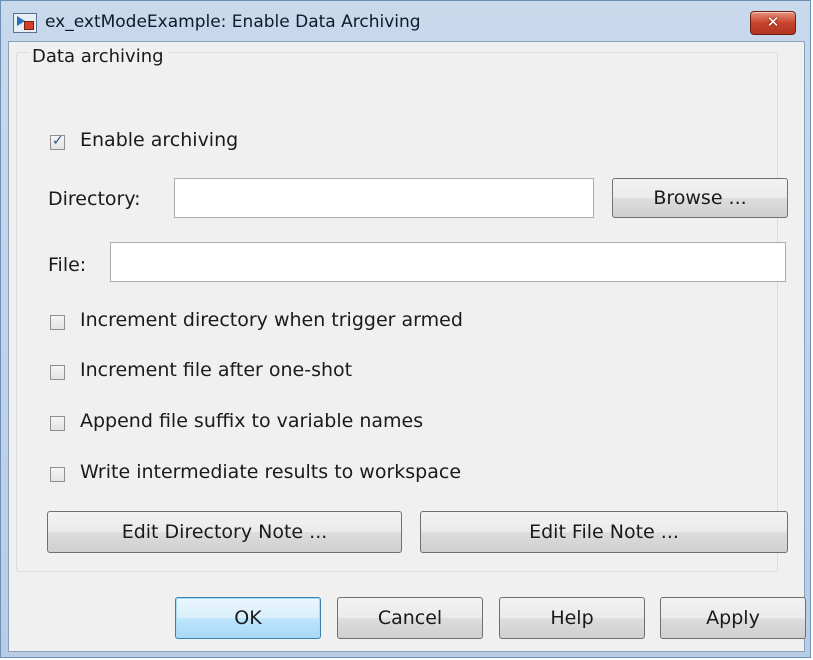  Describe the element at coordinates (271, 320) in the screenshot. I see `increment-directory-label: Increment directory when trigger armed` at that location.